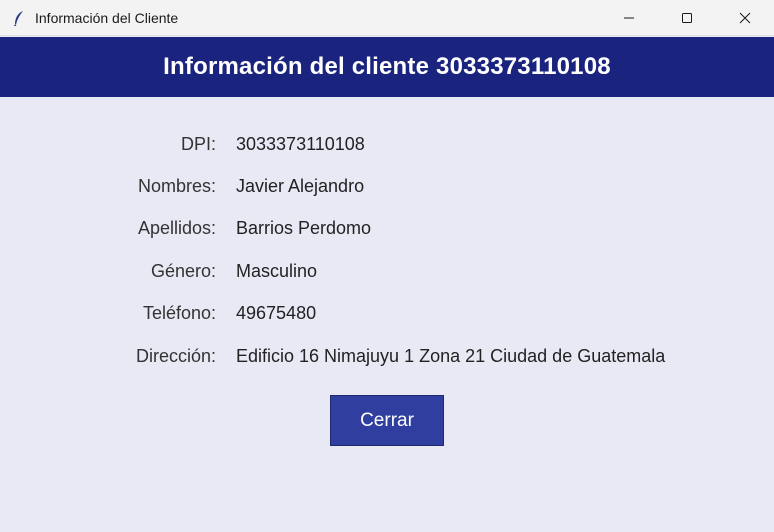 The image size is (774, 532). I want to click on minimize-icon, so click(629, 18).